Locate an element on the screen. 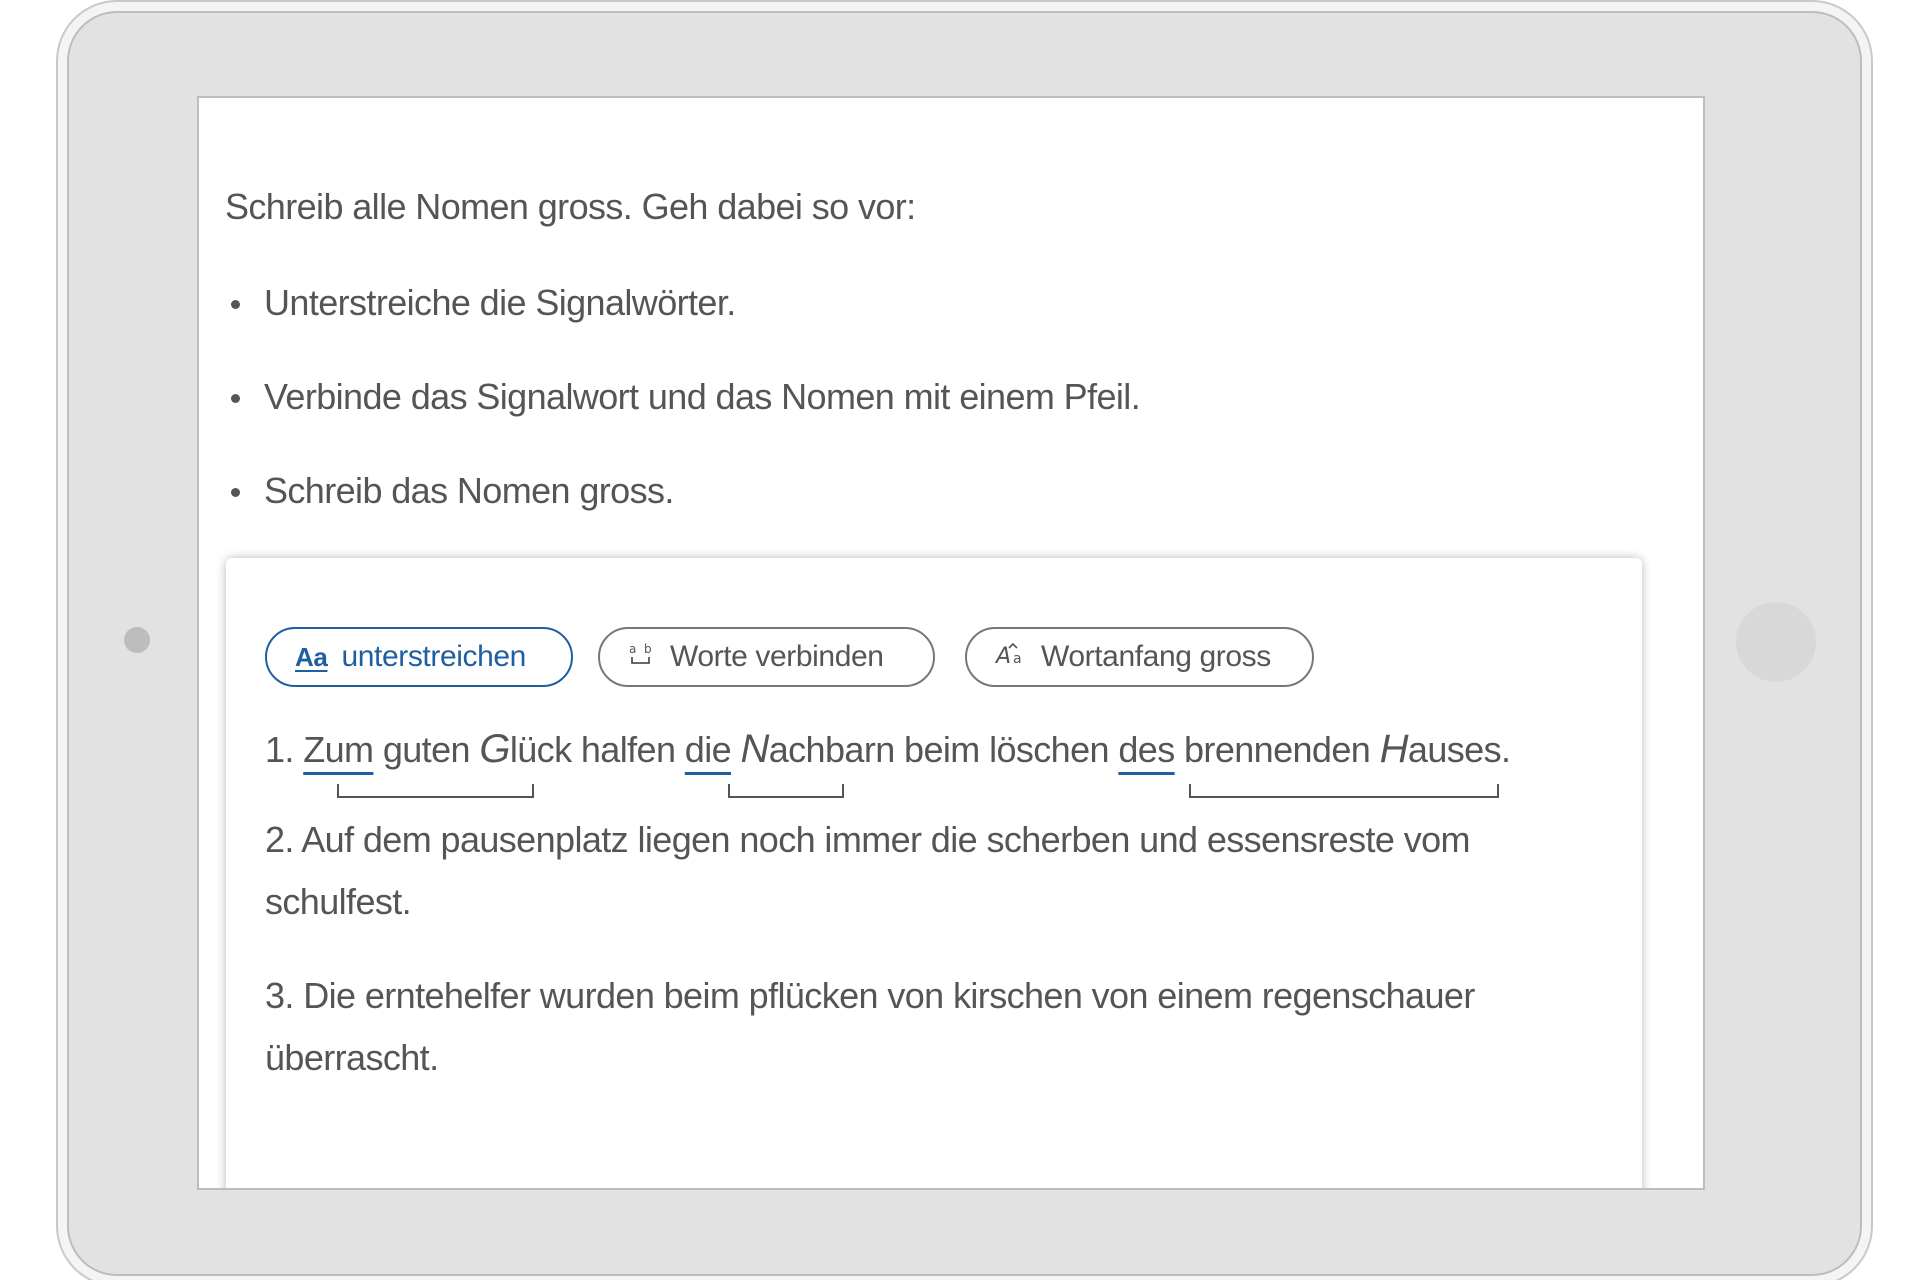 The image size is (1920, 1280). underline-tool-label: unterstreichen is located at coordinates (433, 656).